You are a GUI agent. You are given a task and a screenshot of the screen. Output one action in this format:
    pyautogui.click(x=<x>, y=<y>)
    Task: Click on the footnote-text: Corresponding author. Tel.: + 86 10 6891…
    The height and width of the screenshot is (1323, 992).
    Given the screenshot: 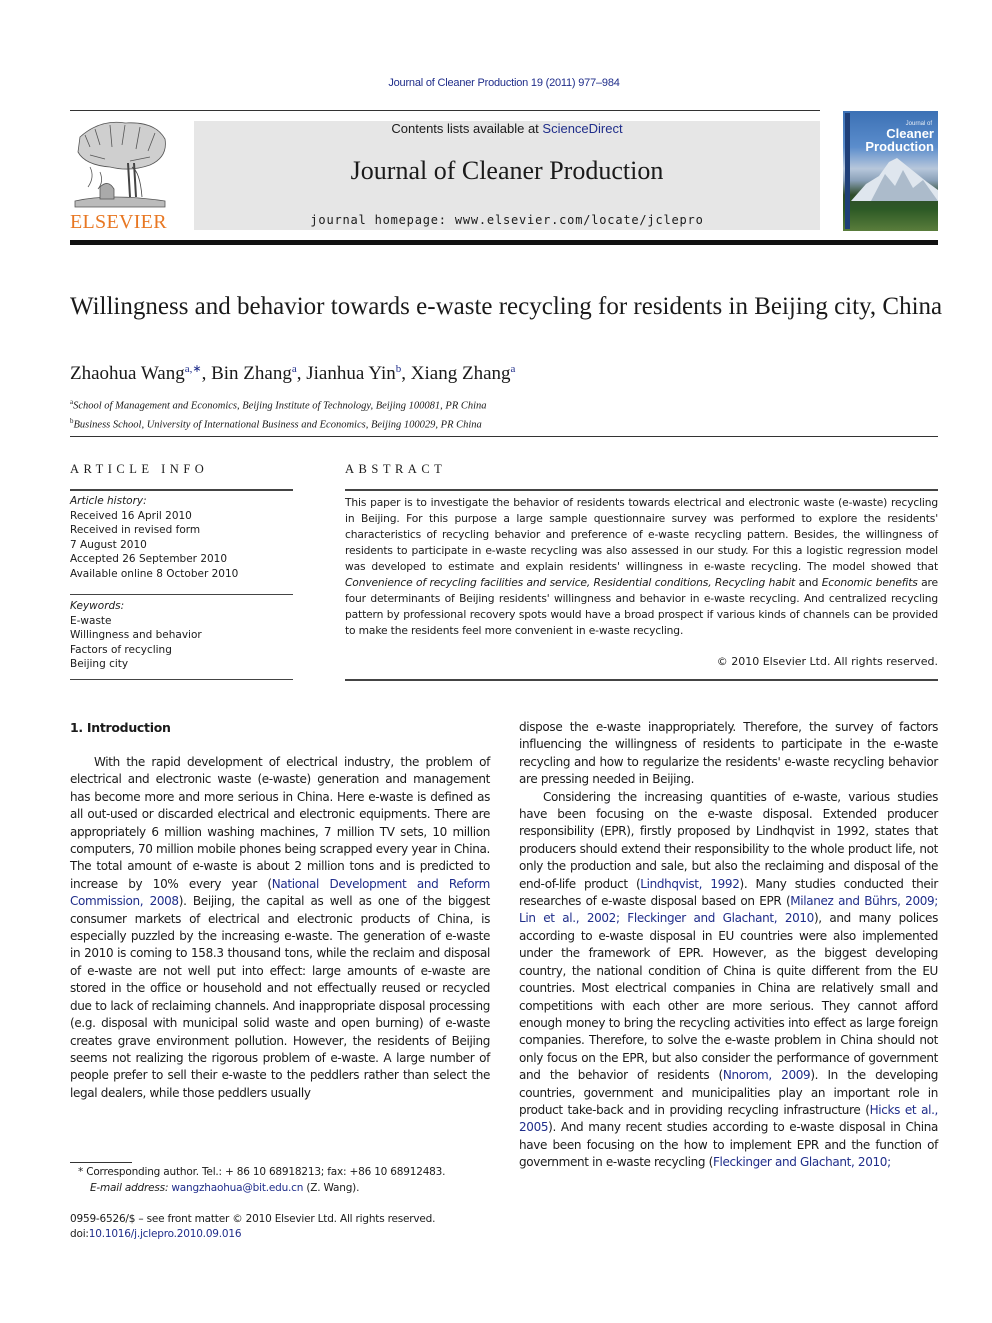 What is the action you would take?
    pyautogui.click(x=264, y=1172)
    